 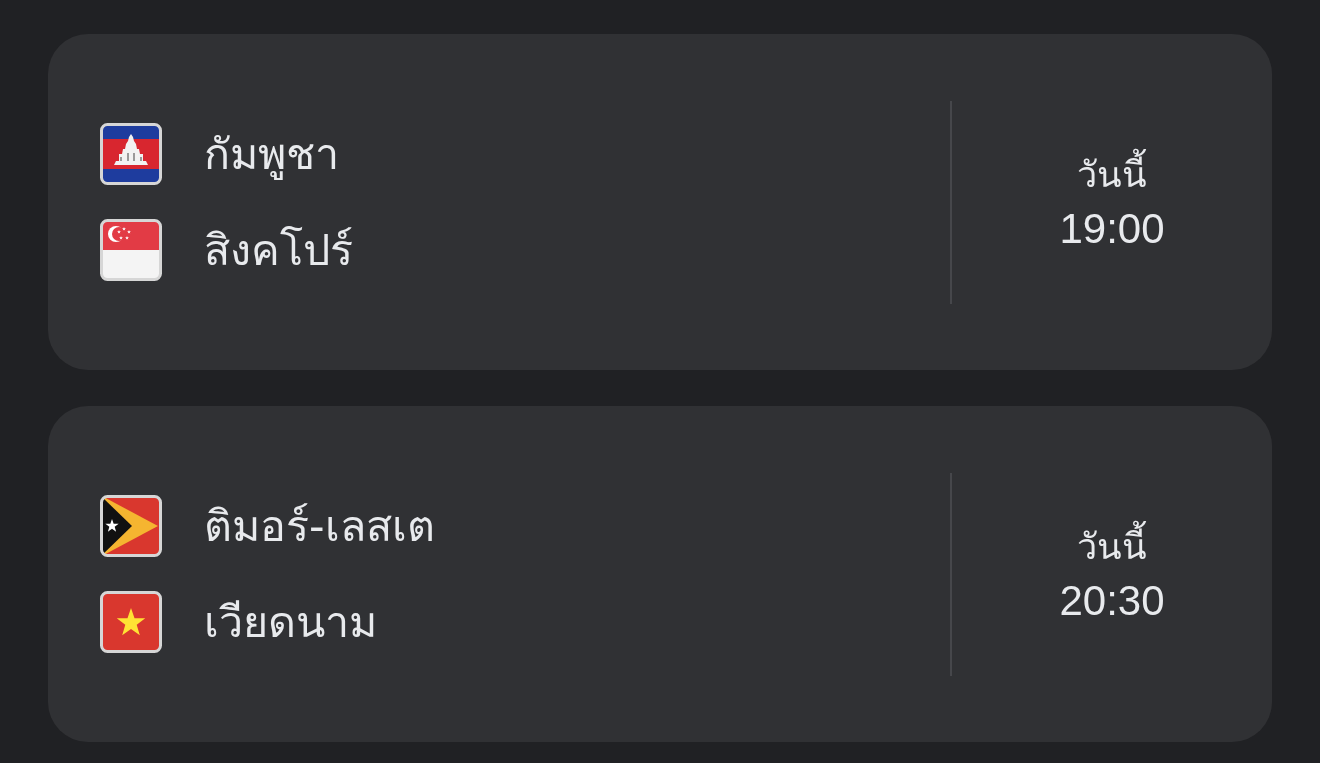 I want to click on team-name: ติมอร์-เลสเต, so click(x=319, y=526).